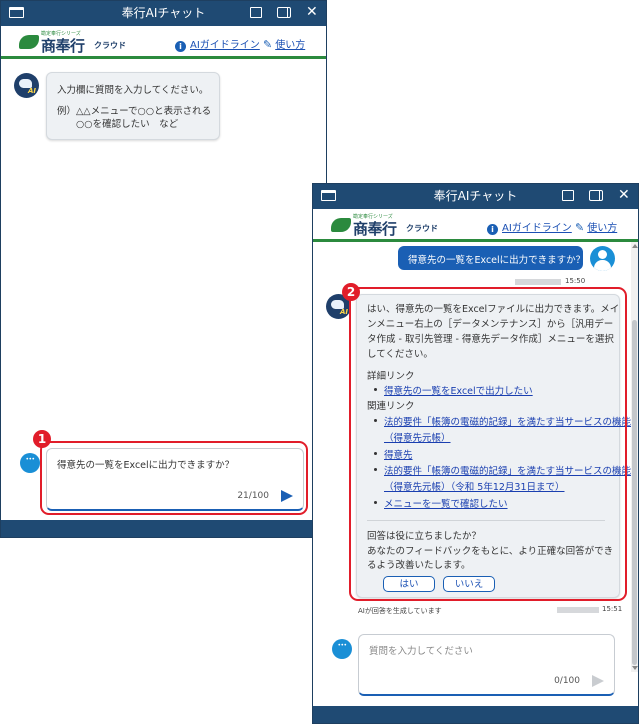 The height and width of the screenshot is (724, 639). Describe the element at coordinates (575, 281) in the screenshot. I see `user-message-time: 15:50` at that location.